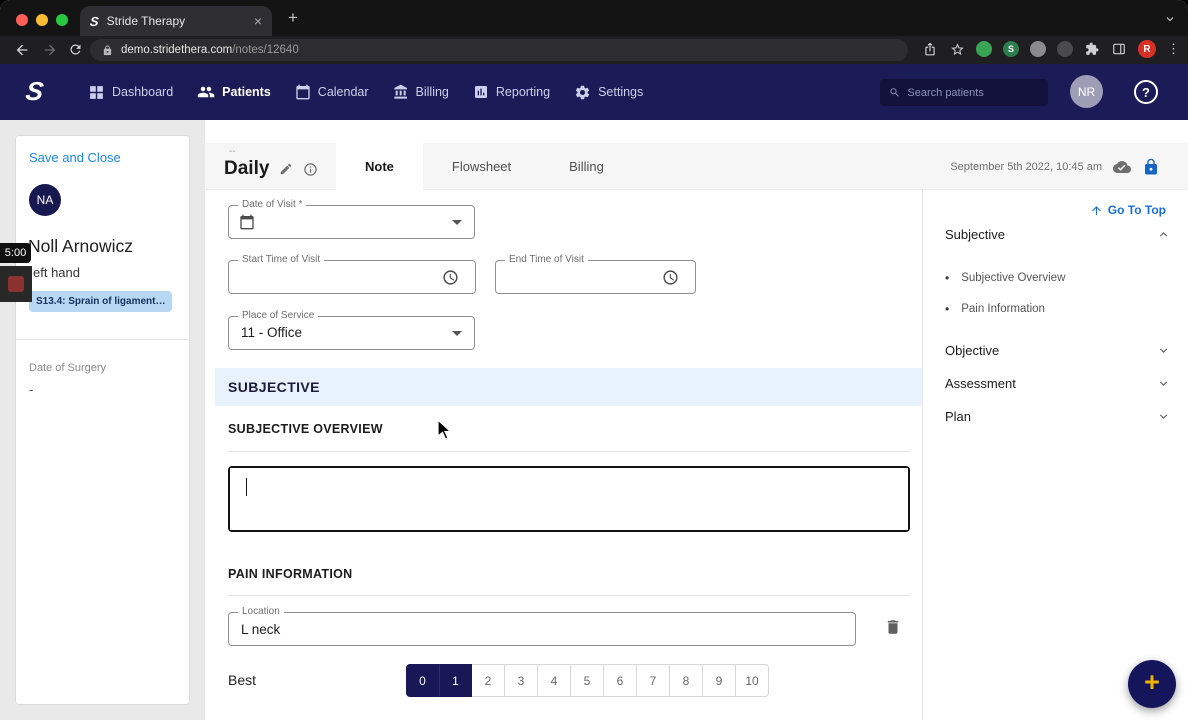 Image resolution: width=1188 pixels, height=720 pixels. I want to click on window-controls, so click(42, 20).